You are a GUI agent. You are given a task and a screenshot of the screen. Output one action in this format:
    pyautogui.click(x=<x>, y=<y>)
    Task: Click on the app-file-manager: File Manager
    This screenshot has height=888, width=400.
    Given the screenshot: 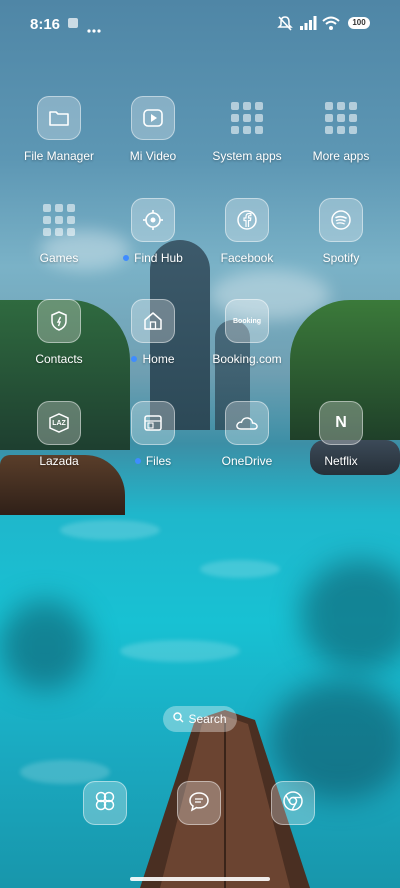 What is the action you would take?
    pyautogui.click(x=59, y=129)
    